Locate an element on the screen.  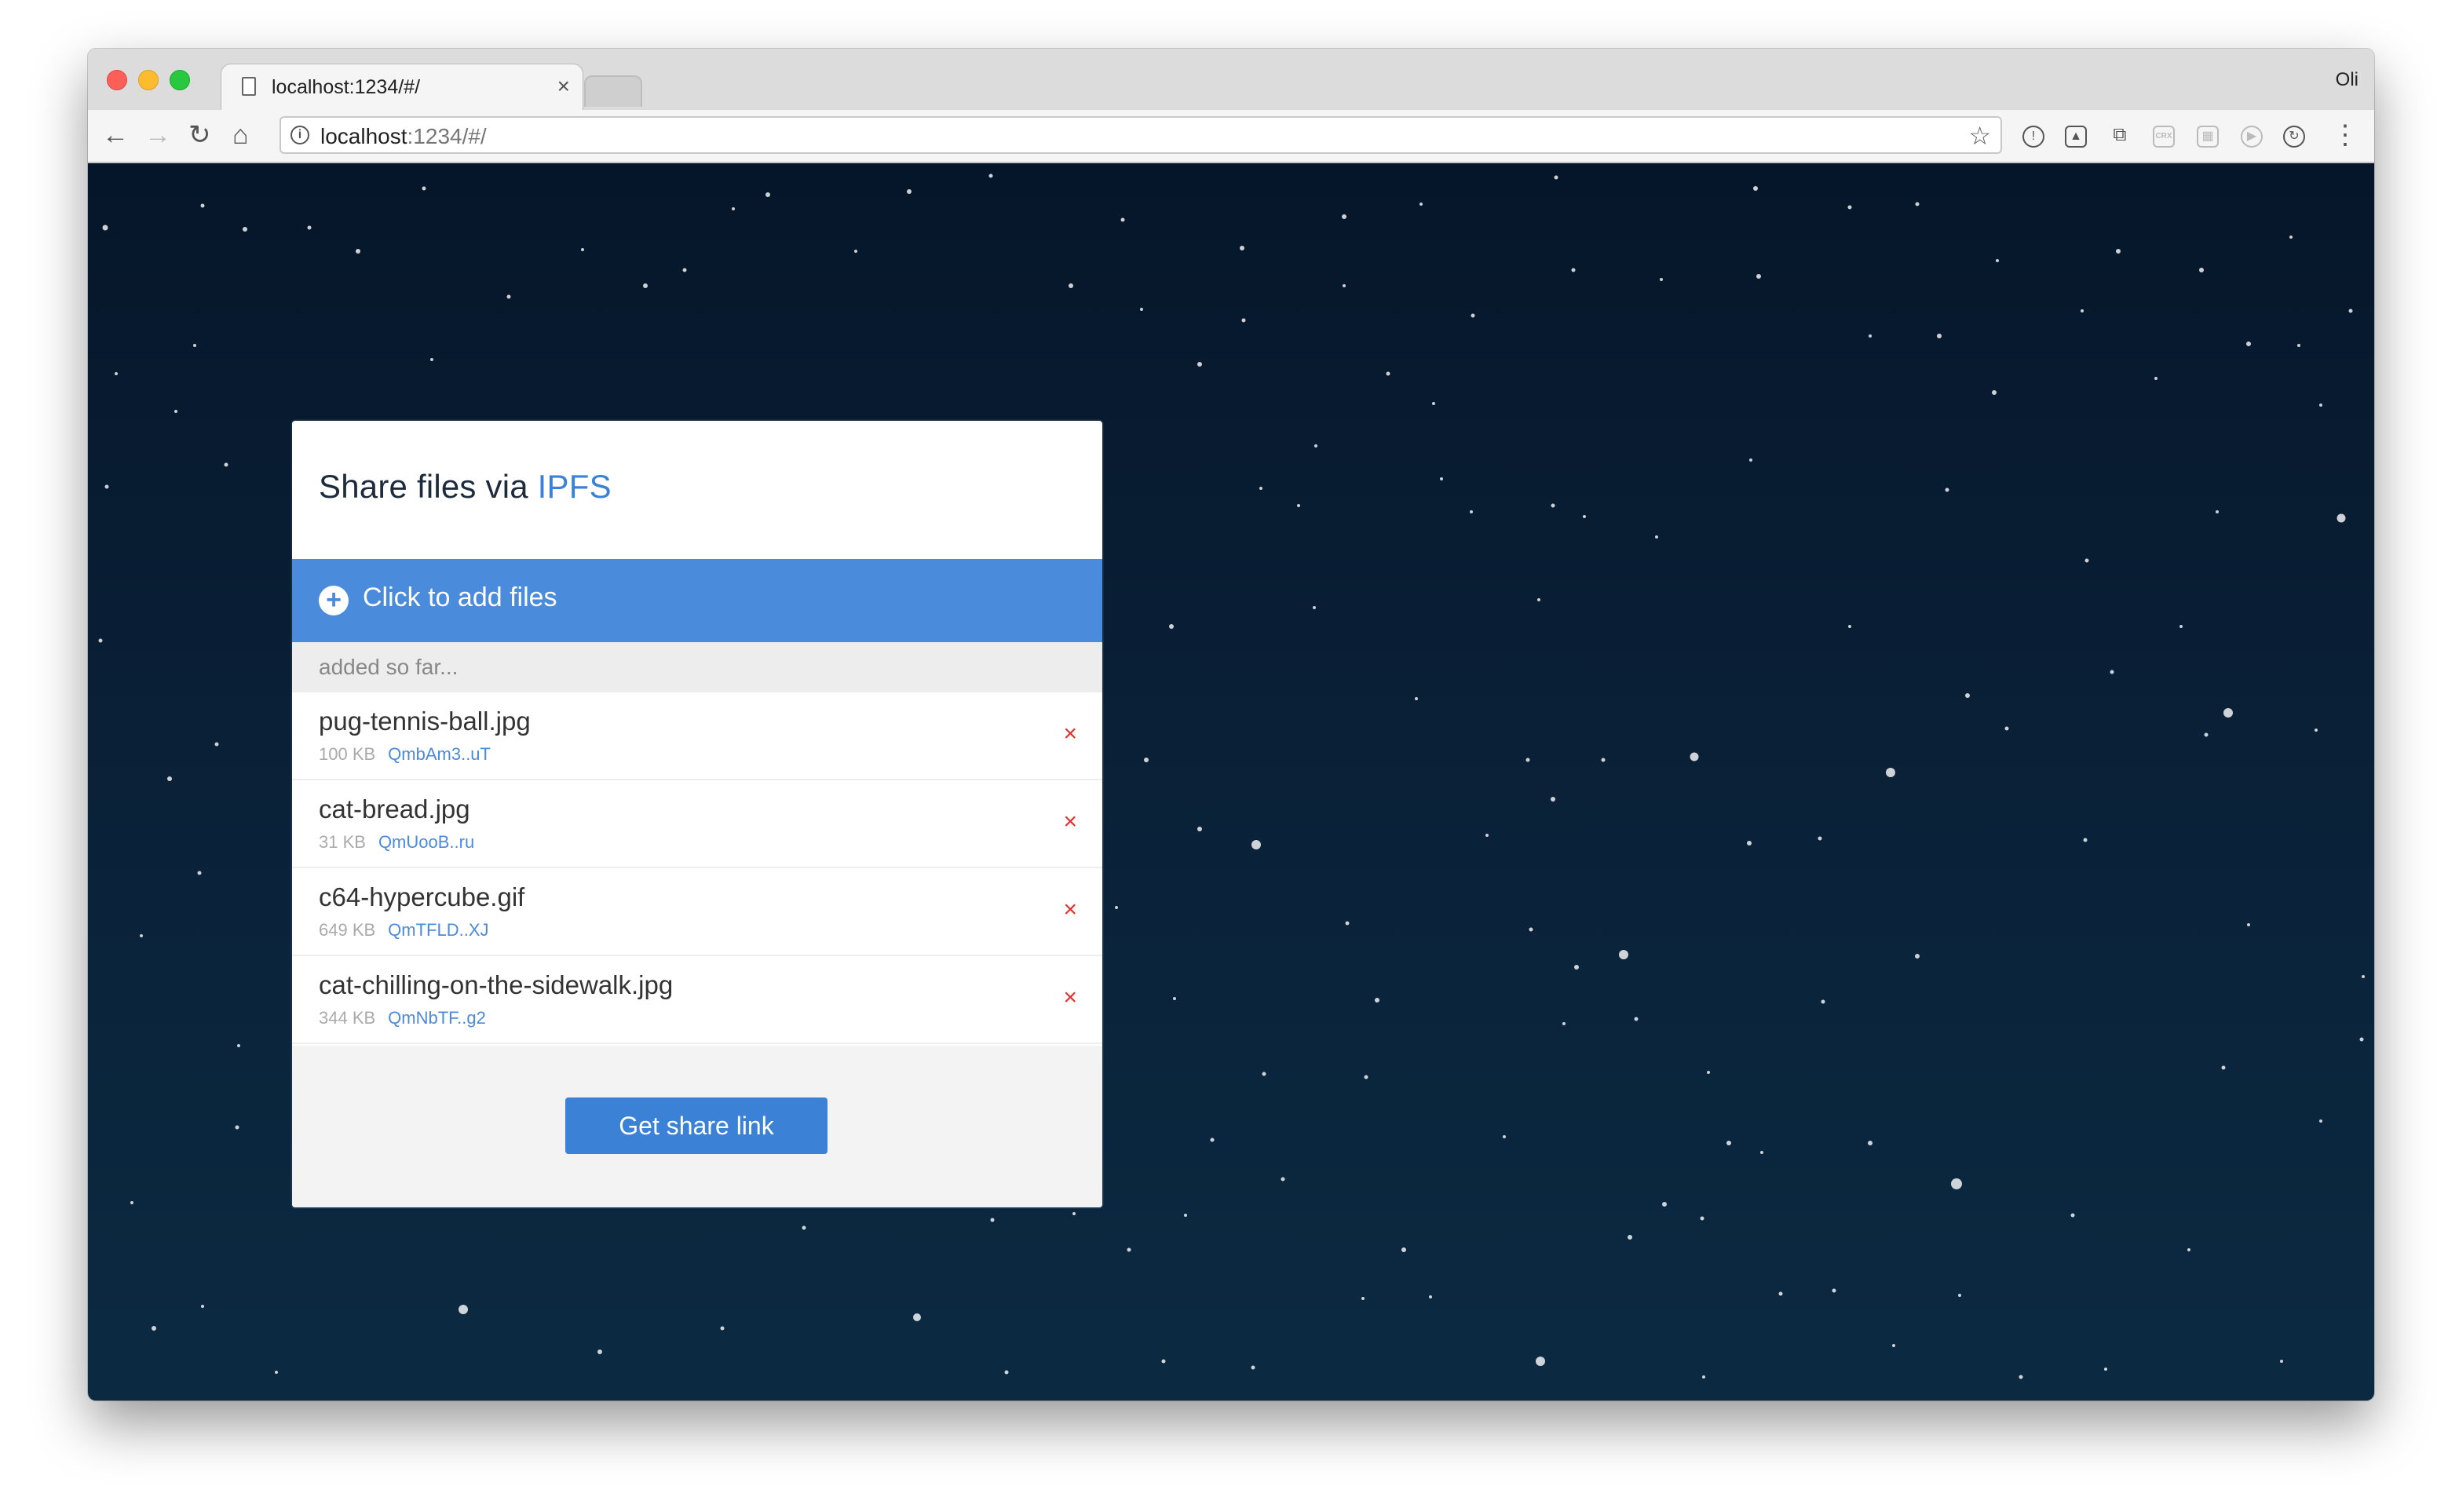
plus-circle-icon: + is located at coordinates (334, 600).